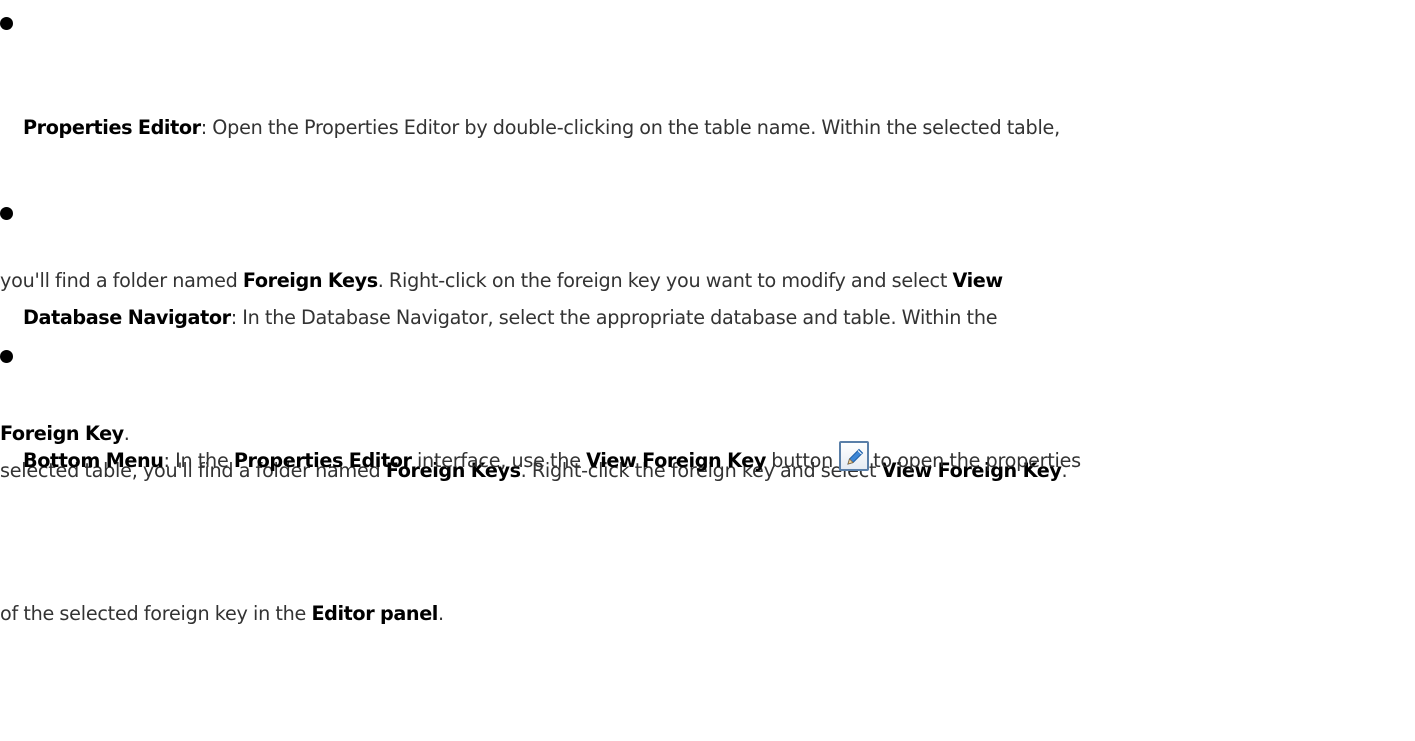 The width and height of the screenshot is (1415, 741). I want to click on term-editor-panel: Editor panel, so click(374, 613).